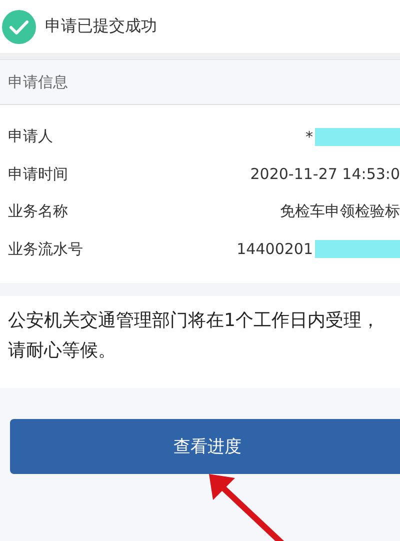 This screenshot has width=400, height=541. What do you see at coordinates (38, 174) in the screenshot?
I see `field-label: 申请时间` at bounding box center [38, 174].